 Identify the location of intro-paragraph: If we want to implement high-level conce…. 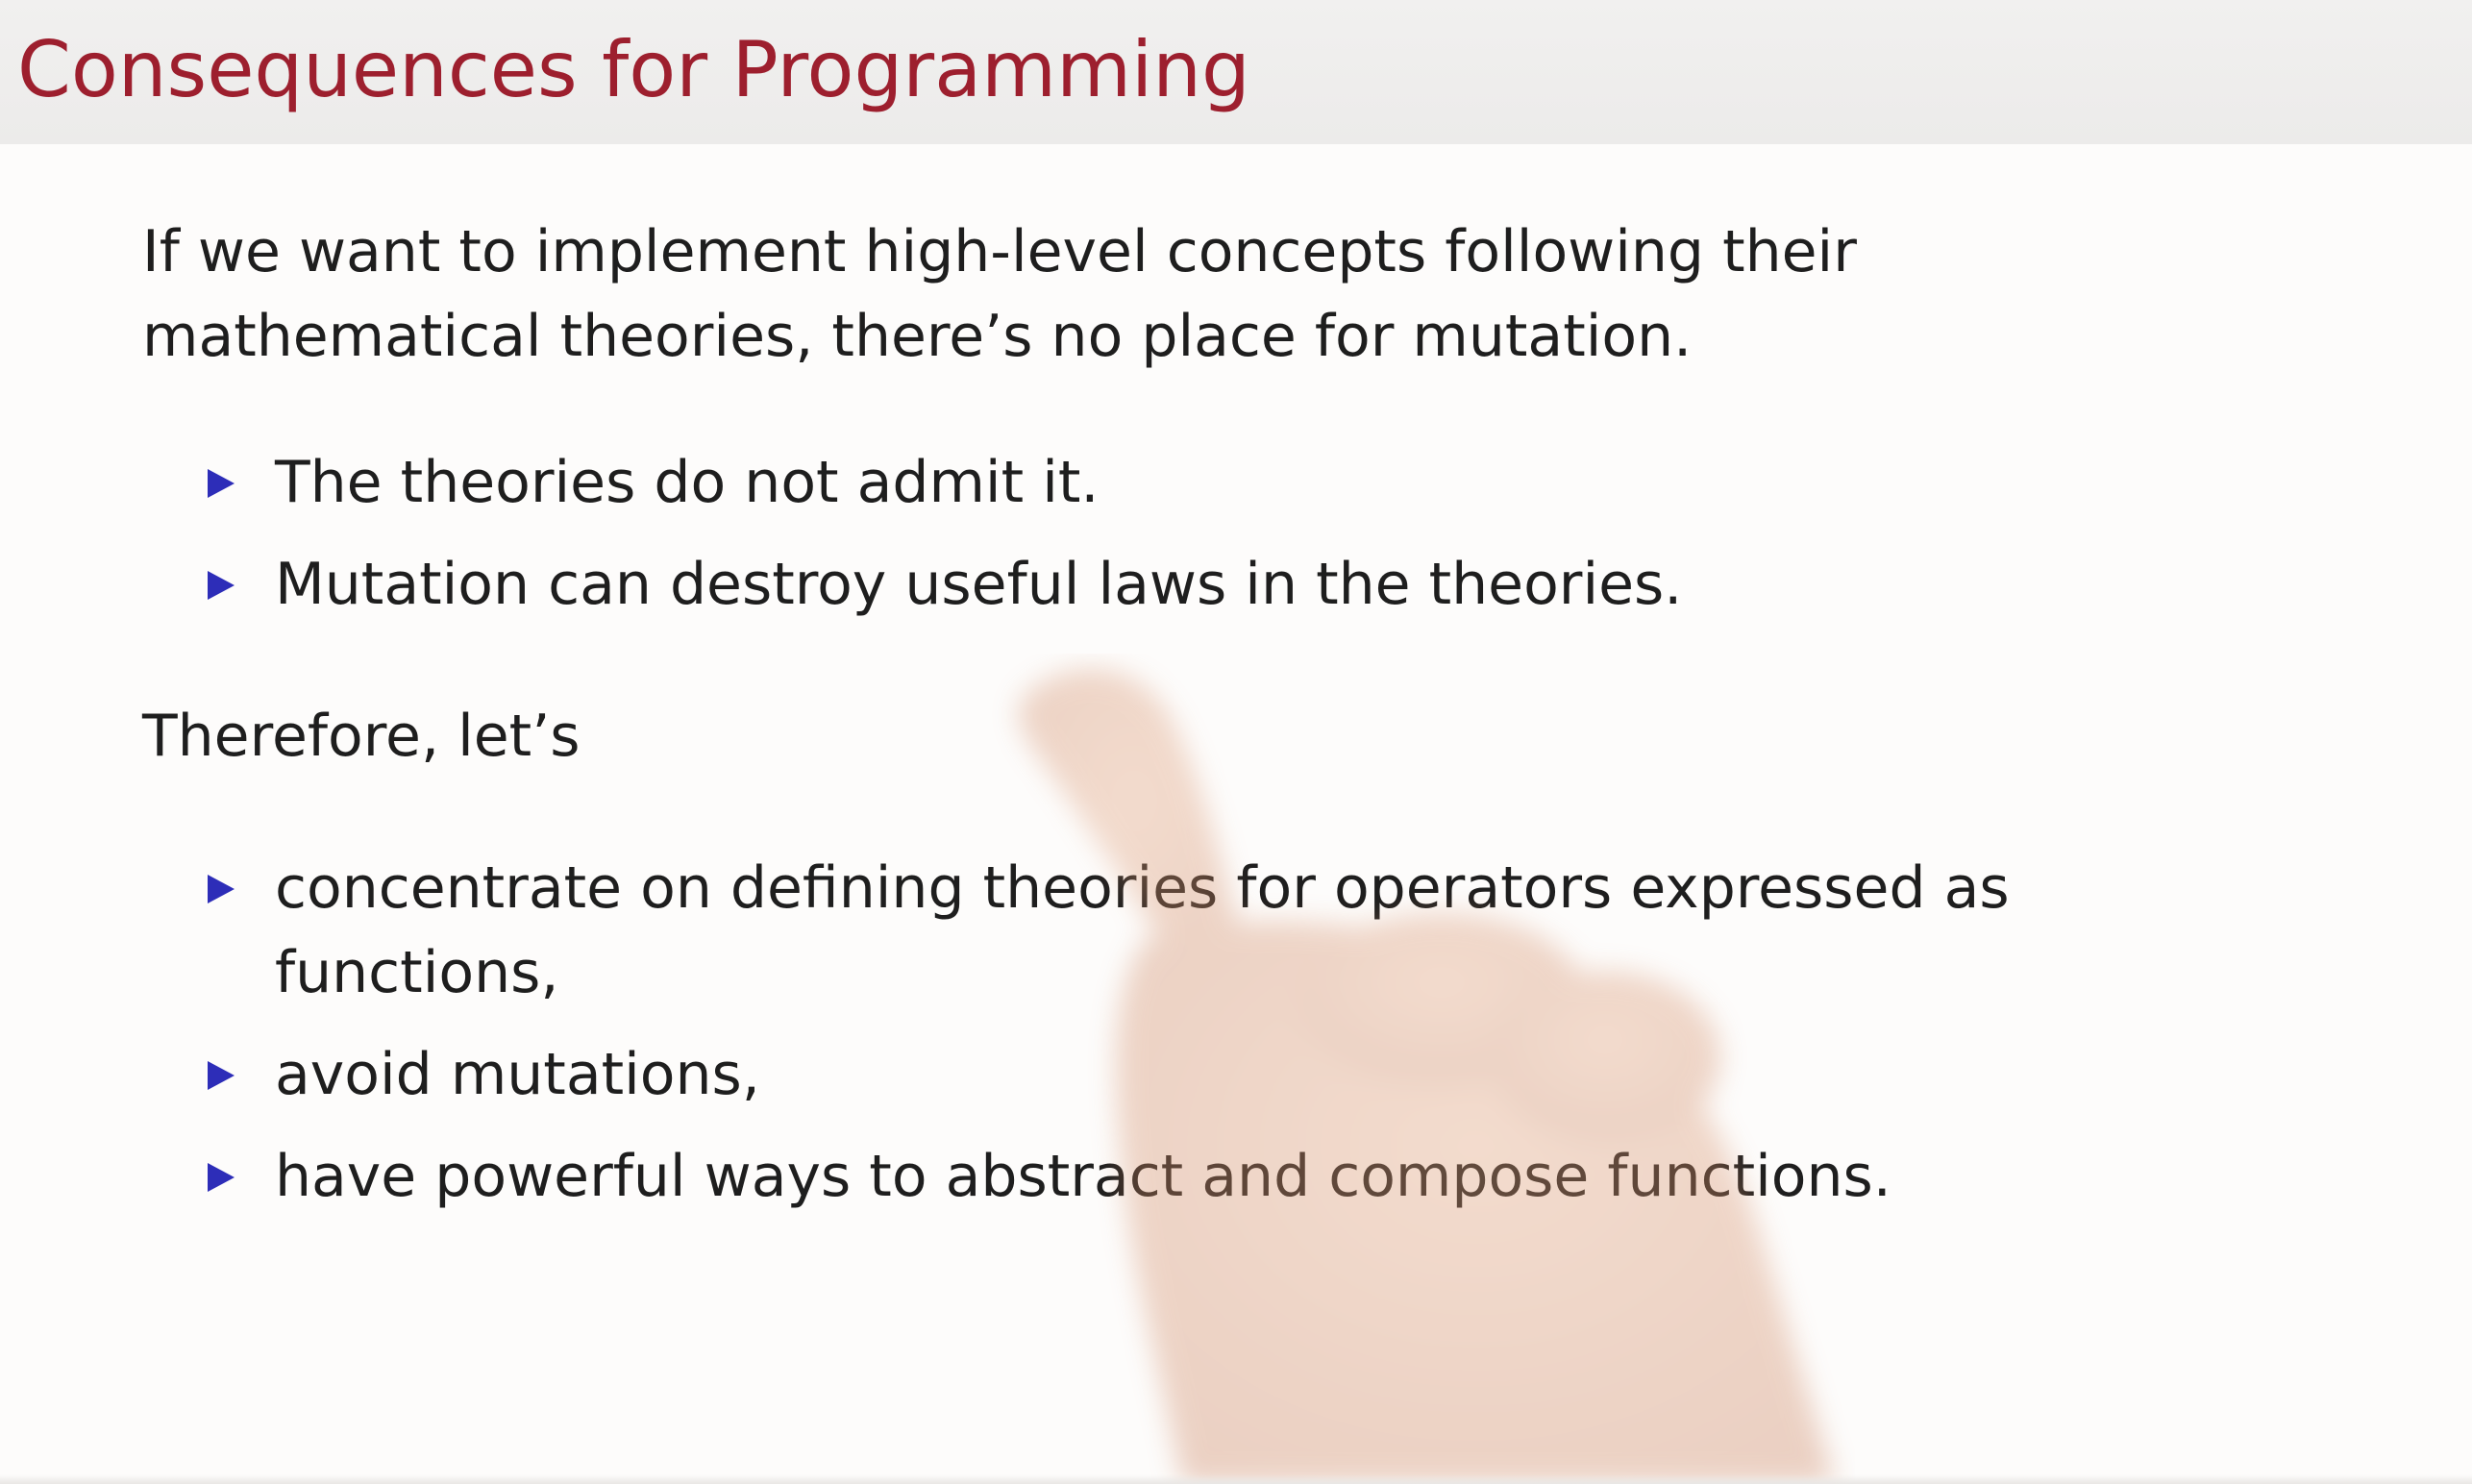
(999, 294).